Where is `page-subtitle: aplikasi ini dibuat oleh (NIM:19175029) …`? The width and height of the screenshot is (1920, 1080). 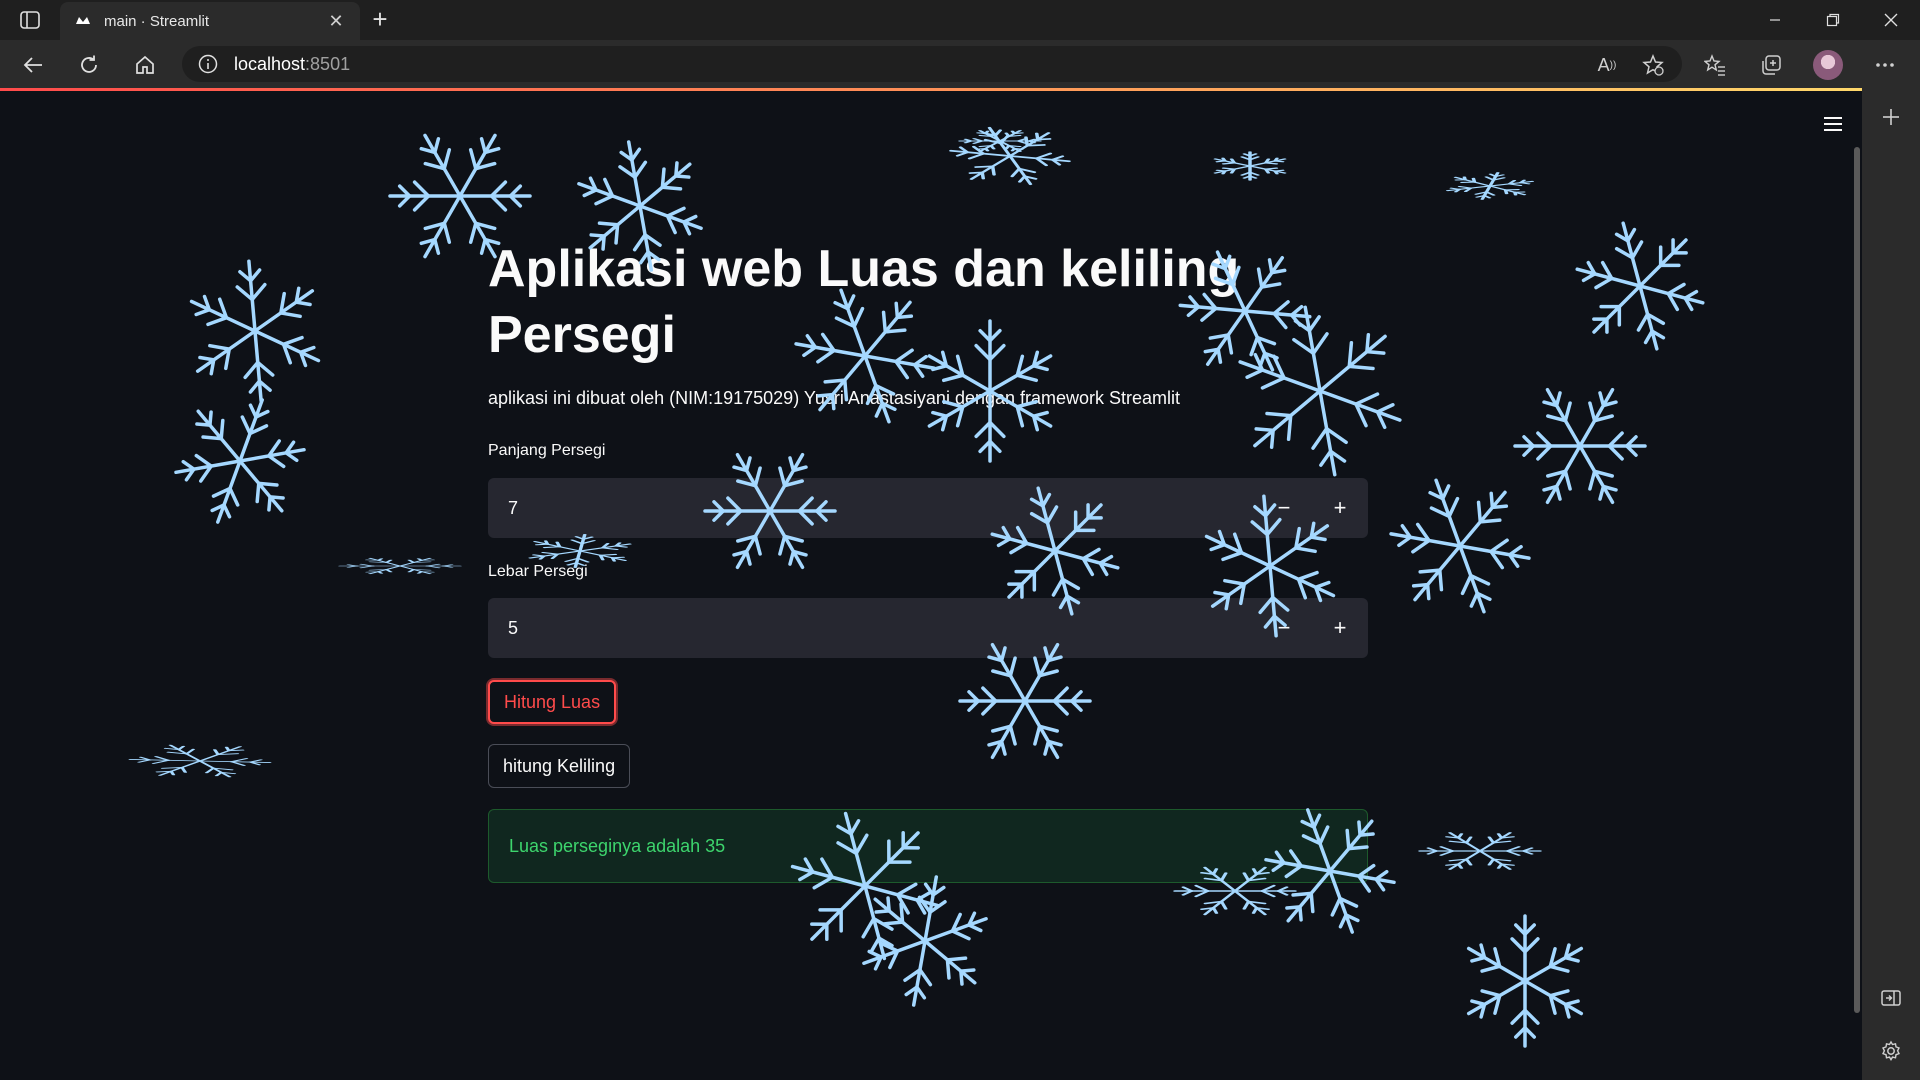
page-subtitle: aplikasi ini dibuat oleh (NIM:19175029) … is located at coordinates (834, 398).